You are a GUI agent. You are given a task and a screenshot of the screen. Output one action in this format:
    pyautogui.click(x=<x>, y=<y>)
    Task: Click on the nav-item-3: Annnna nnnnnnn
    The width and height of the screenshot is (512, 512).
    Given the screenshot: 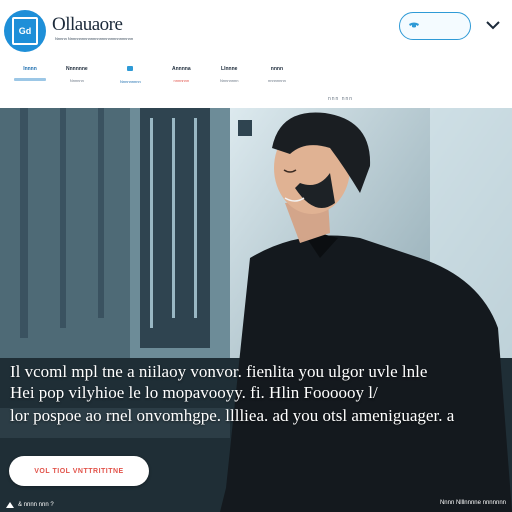 What is the action you would take?
    pyautogui.click(x=181, y=74)
    